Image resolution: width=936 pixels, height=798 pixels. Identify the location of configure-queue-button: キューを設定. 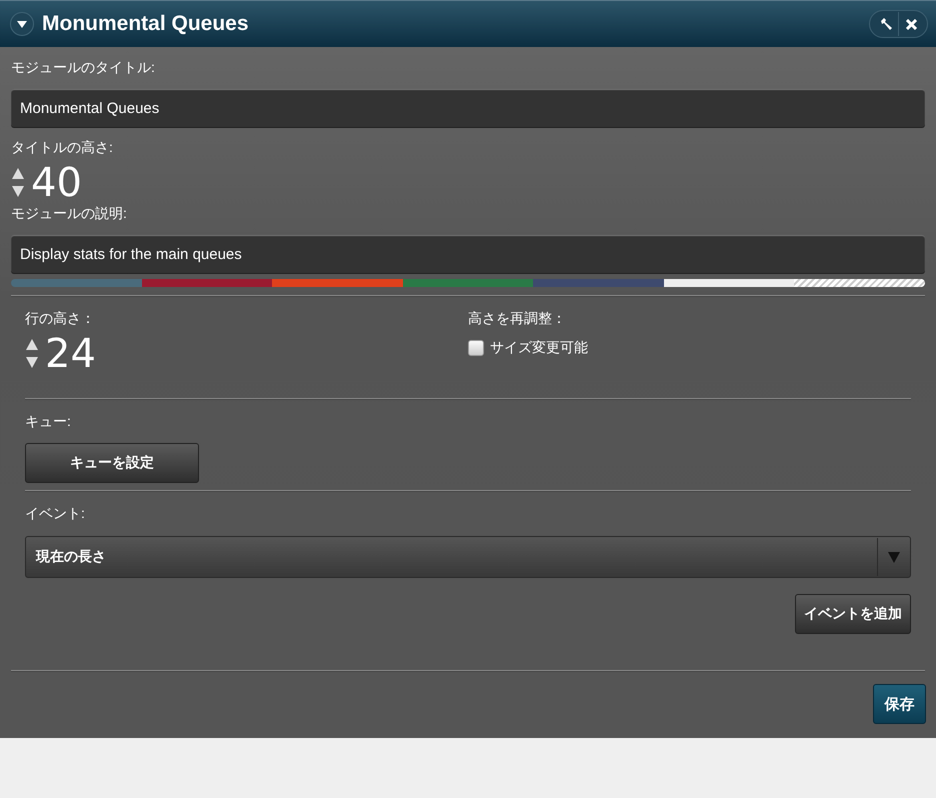
(112, 463).